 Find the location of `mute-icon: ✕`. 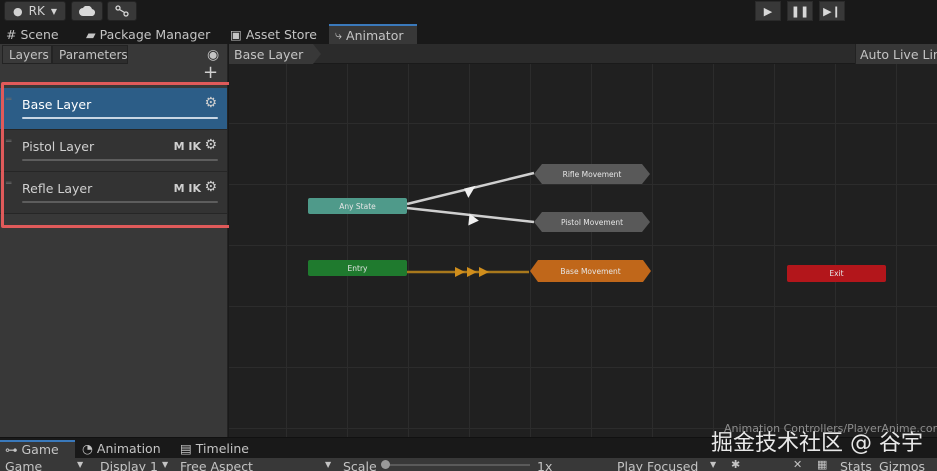

mute-icon: ✕ is located at coordinates (797, 464).